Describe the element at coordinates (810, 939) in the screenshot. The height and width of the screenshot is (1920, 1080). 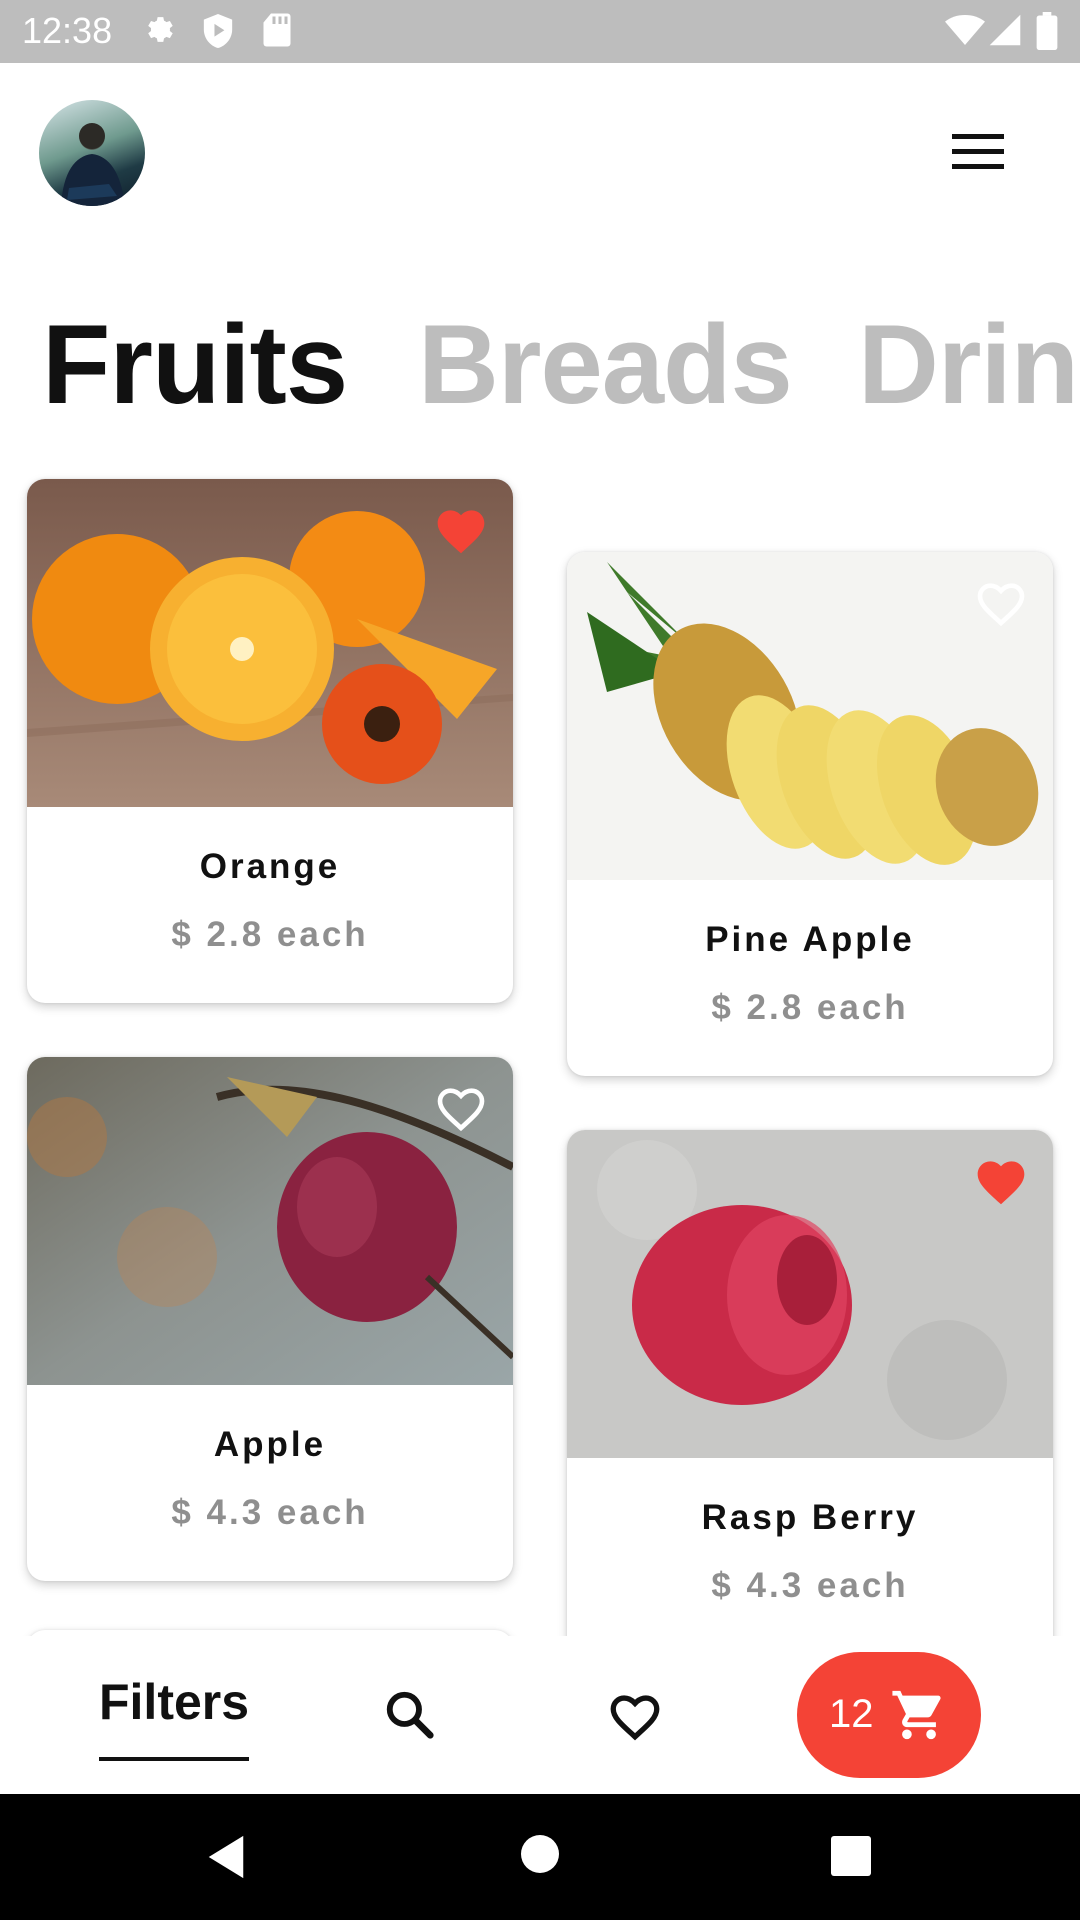
I see `product-name: Pine Apple` at that location.